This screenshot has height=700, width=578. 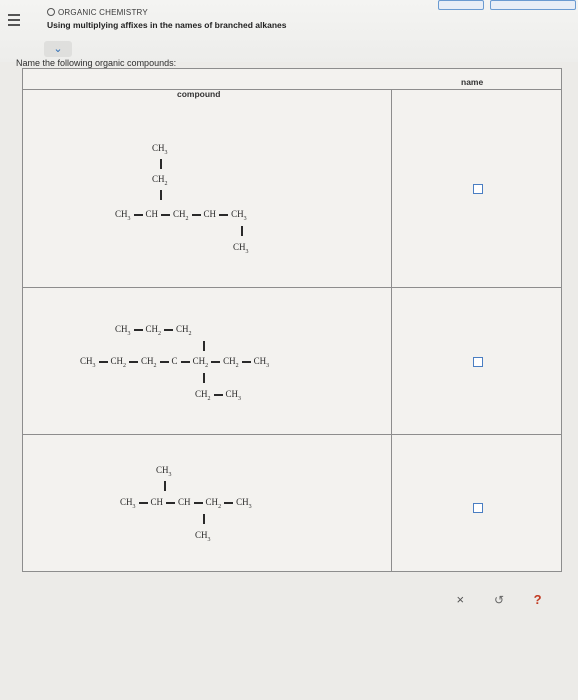 What do you see at coordinates (181, 215) in the screenshot?
I see `main-chain: CH3 CH CH2 CH CH3` at bounding box center [181, 215].